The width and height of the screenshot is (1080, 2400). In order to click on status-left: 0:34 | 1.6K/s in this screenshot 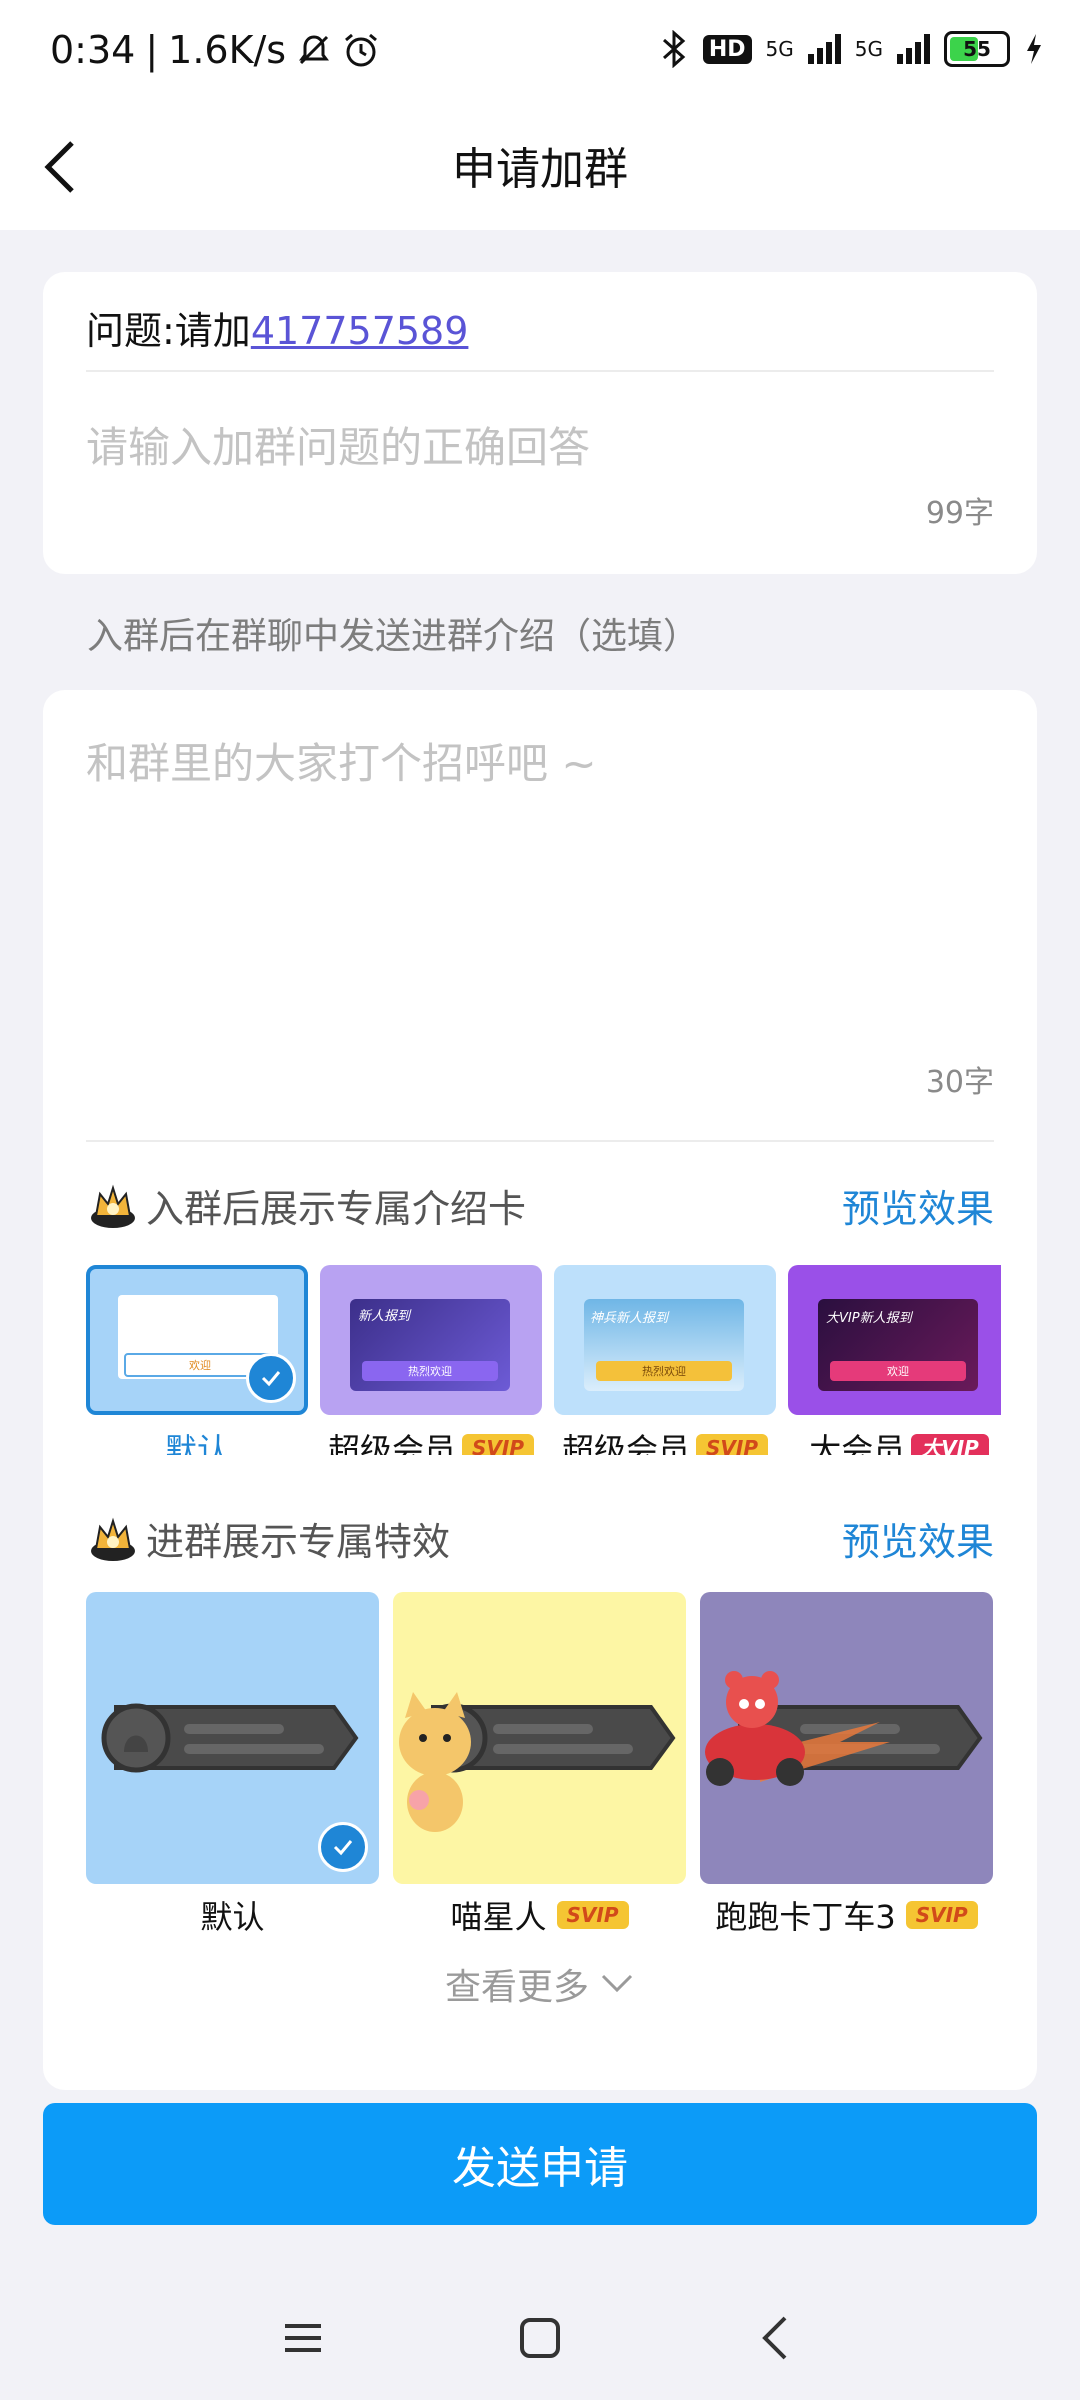, I will do `click(215, 50)`.